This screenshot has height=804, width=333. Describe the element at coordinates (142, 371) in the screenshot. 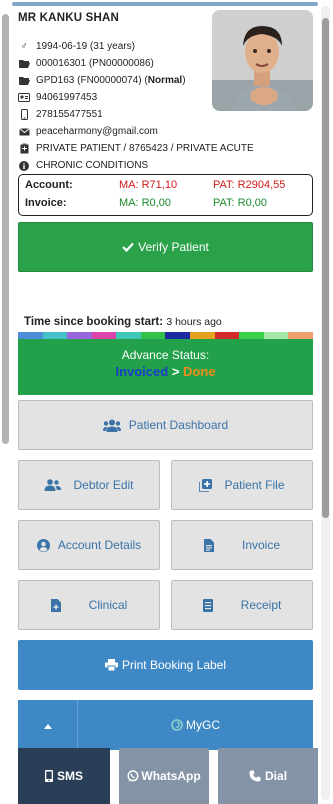

I see `status-from: Invoiced` at that location.